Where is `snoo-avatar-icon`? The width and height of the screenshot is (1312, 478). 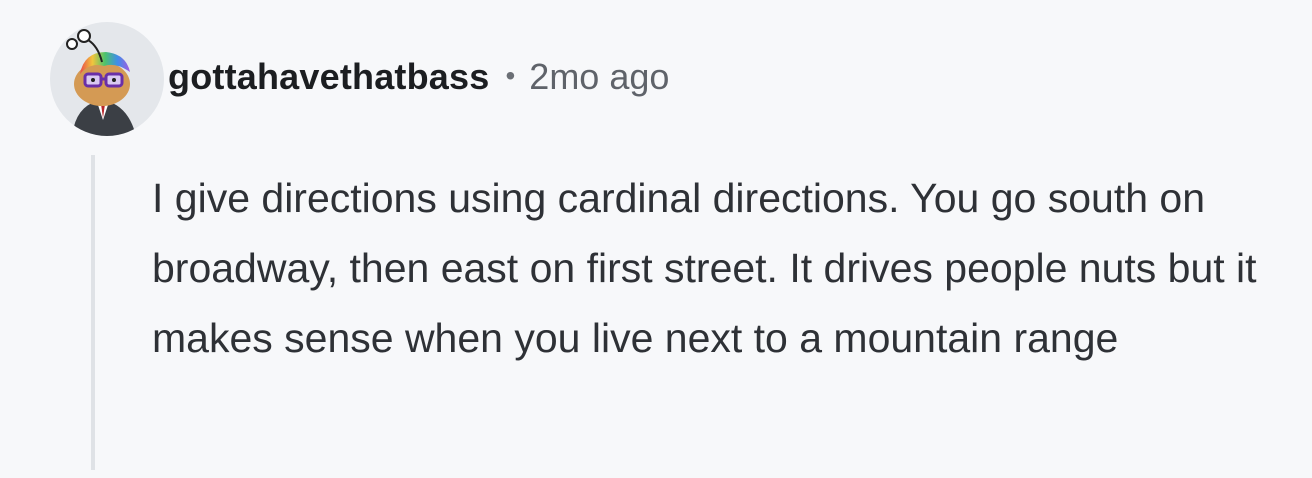 snoo-avatar-icon is located at coordinates (107, 79).